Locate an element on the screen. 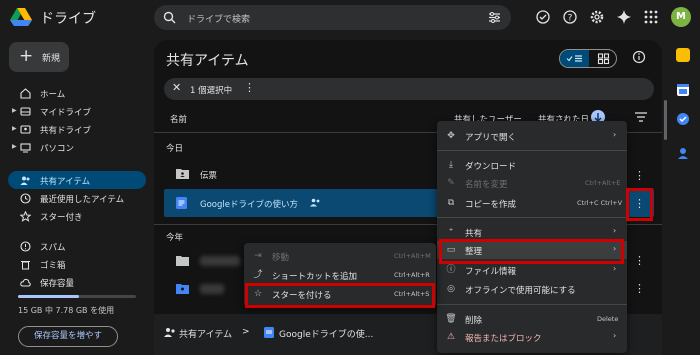 The height and width of the screenshot is (355, 700). file-name: 伝票 is located at coordinates (209, 176).